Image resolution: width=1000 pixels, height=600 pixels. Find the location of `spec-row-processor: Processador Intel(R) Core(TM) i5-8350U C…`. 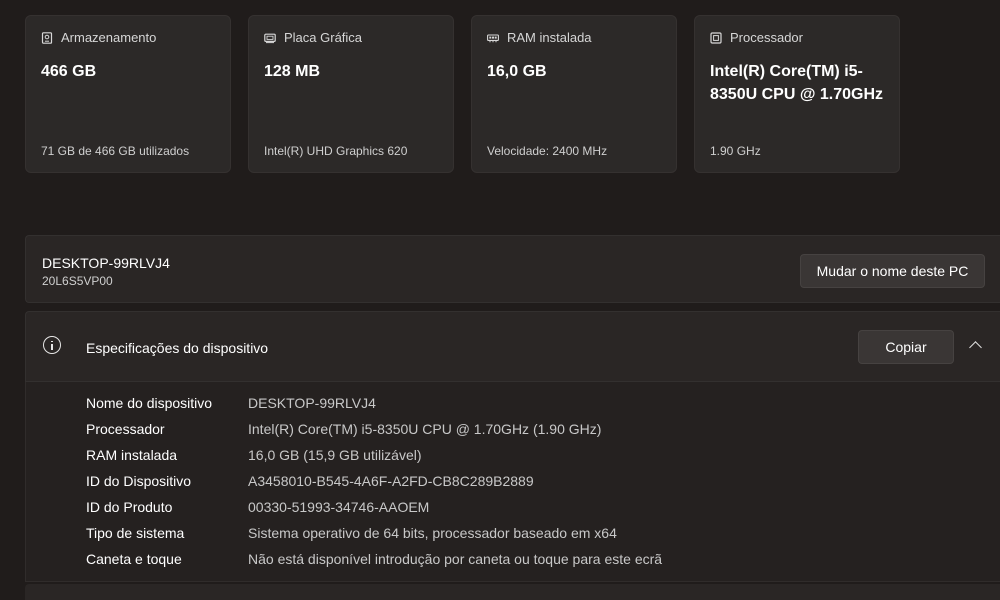

spec-row-processor: Processador Intel(R) Core(TM) i5-8350U C… is located at coordinates (343, 434).